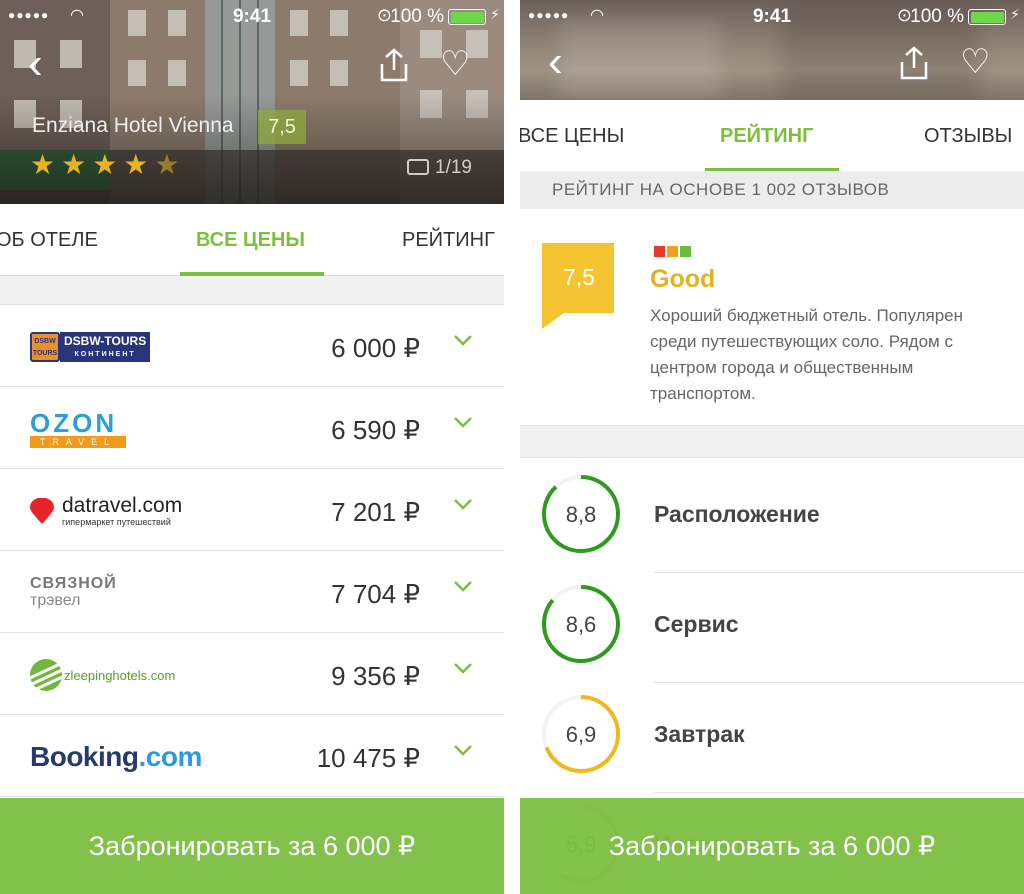 The image size is (1024, 894). What do you see at coordinates (92, 164) in the screenshot?
I see `star-icons: ★★★★` at bounding box center [92, 164].